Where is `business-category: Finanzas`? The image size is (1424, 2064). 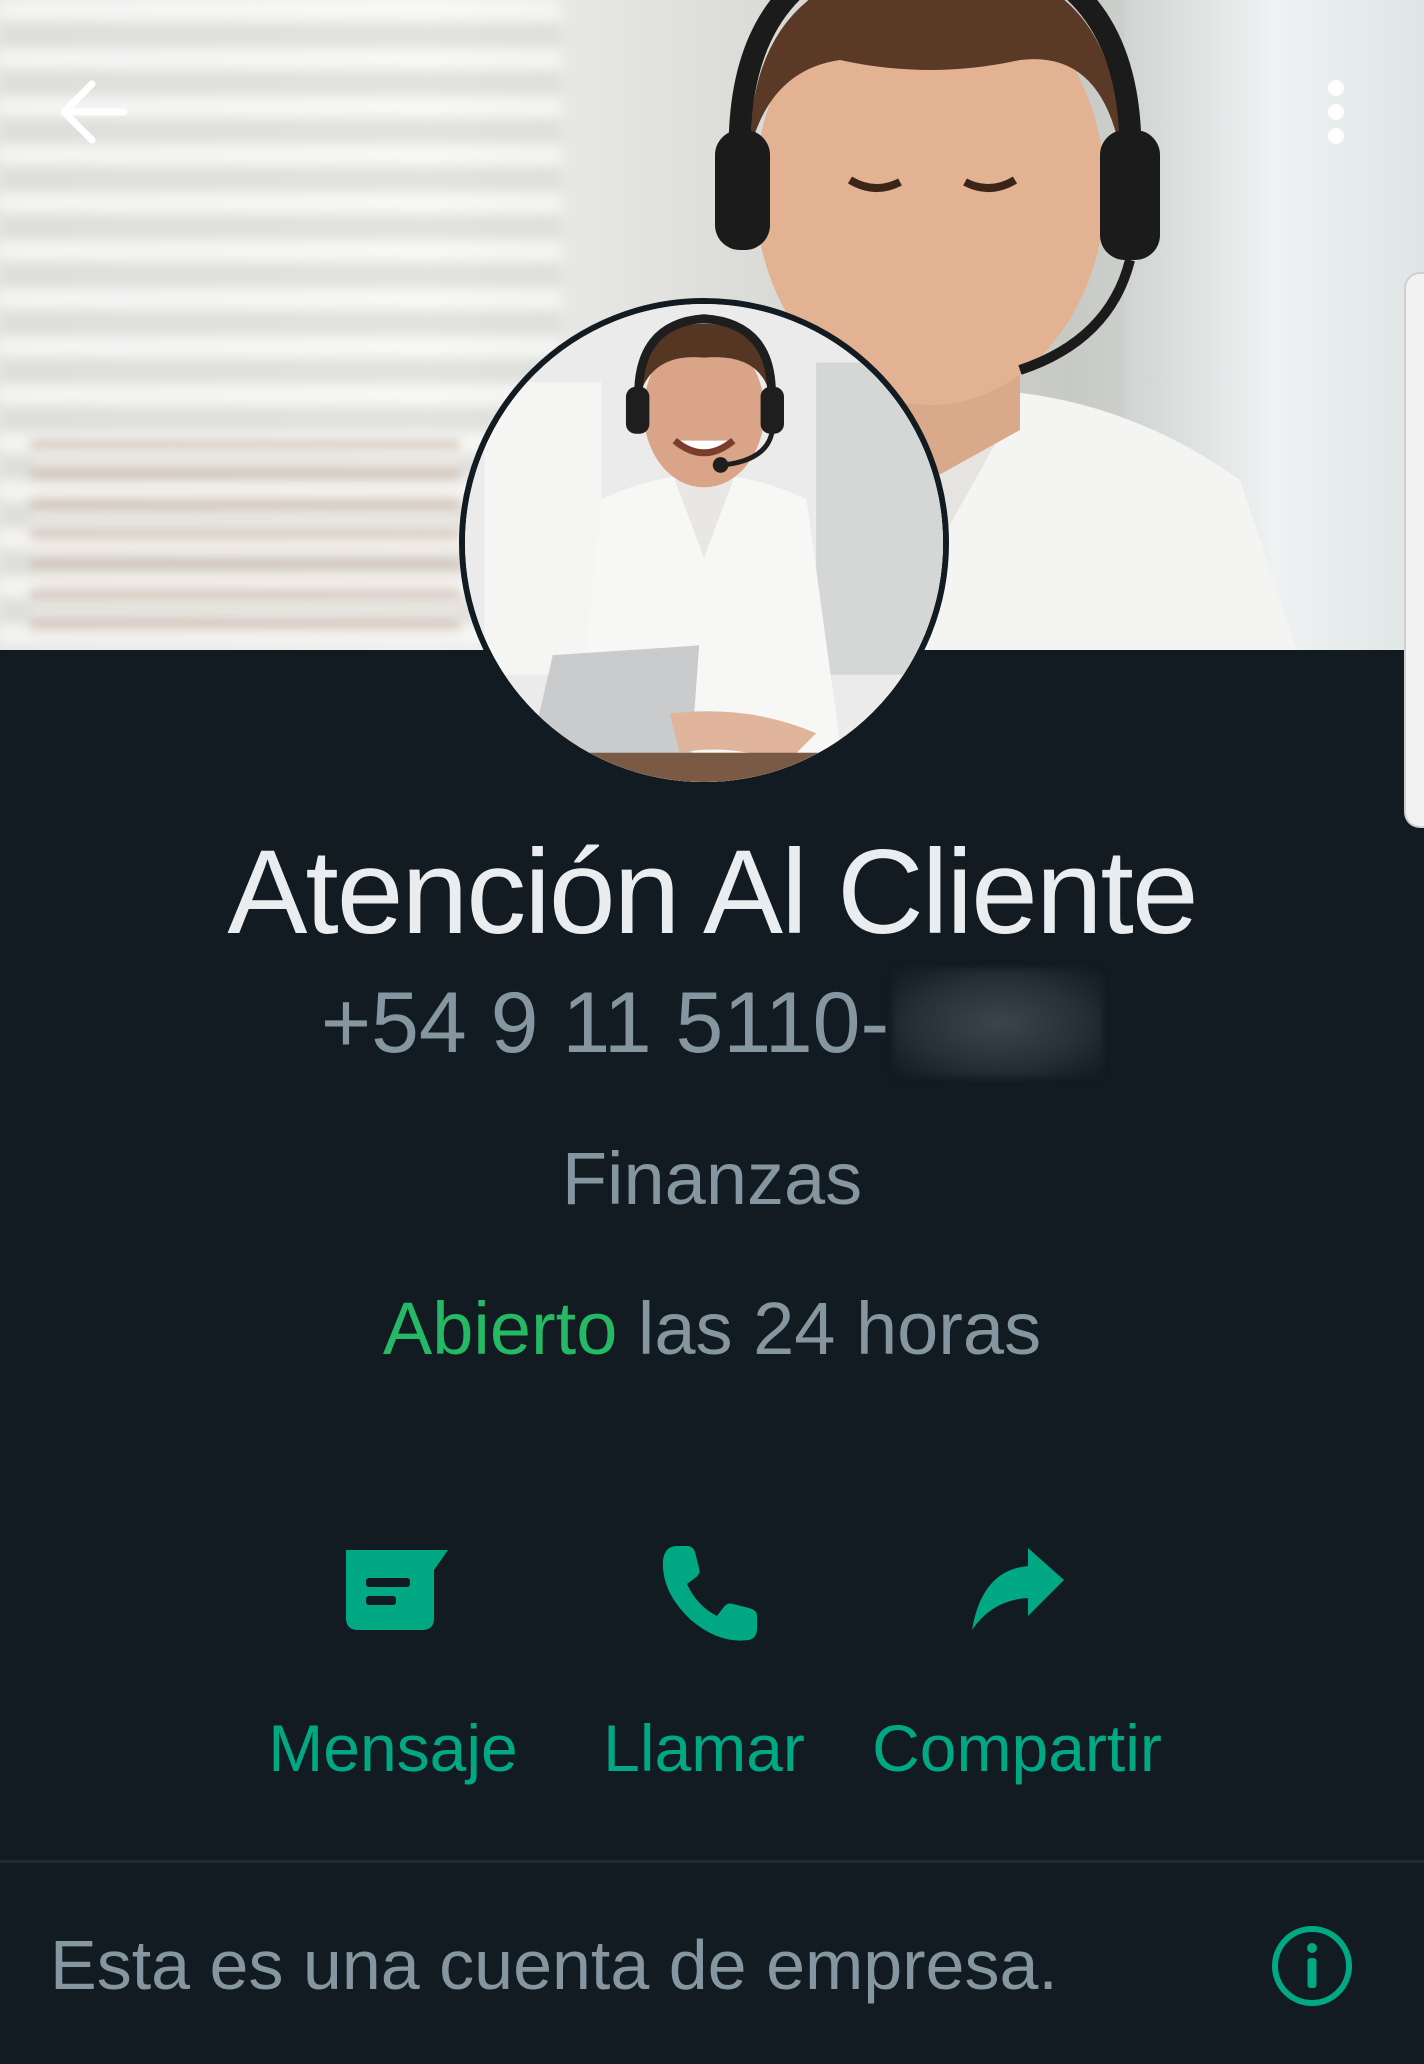 business-category: Finanzas is located at coordinates (712, 1178).